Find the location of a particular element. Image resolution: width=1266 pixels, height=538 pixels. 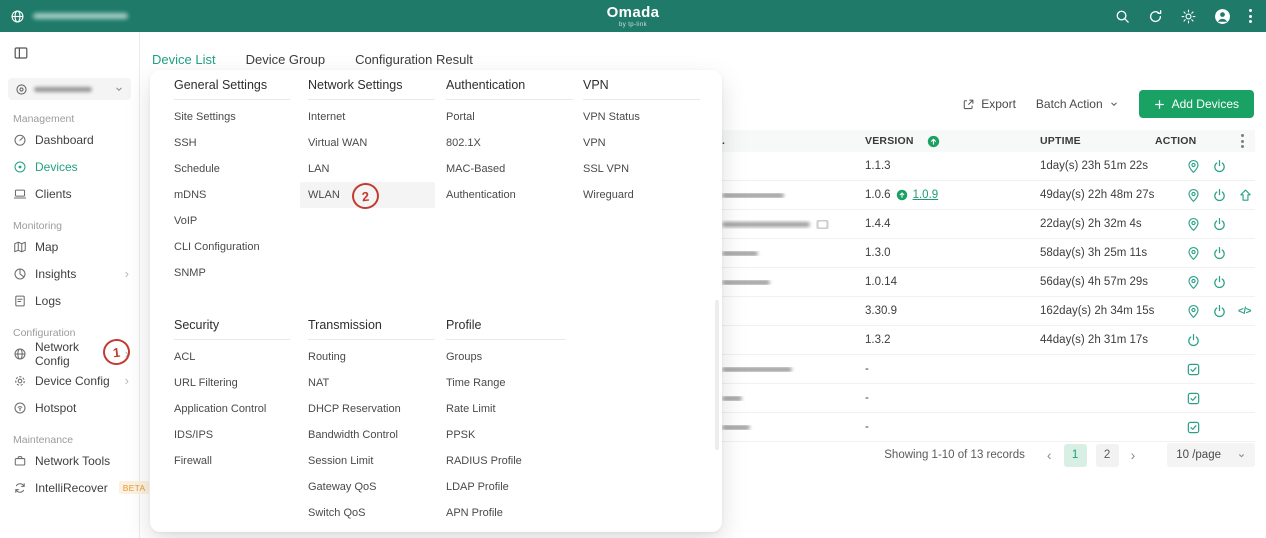

code-icon: </> is located at coordinates (1244, 311).